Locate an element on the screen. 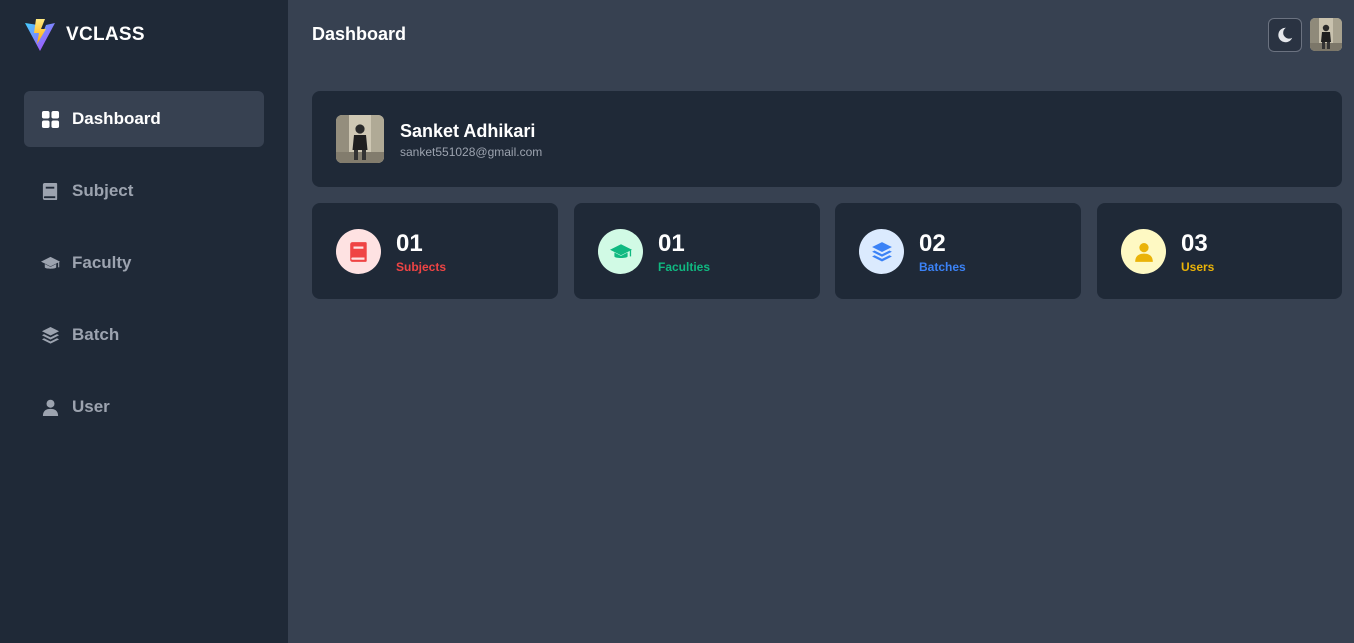  profile-avatar is located at coordinates (360, 139).